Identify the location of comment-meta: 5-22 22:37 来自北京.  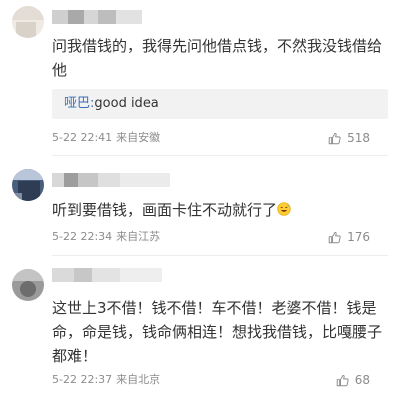
(106, 380).